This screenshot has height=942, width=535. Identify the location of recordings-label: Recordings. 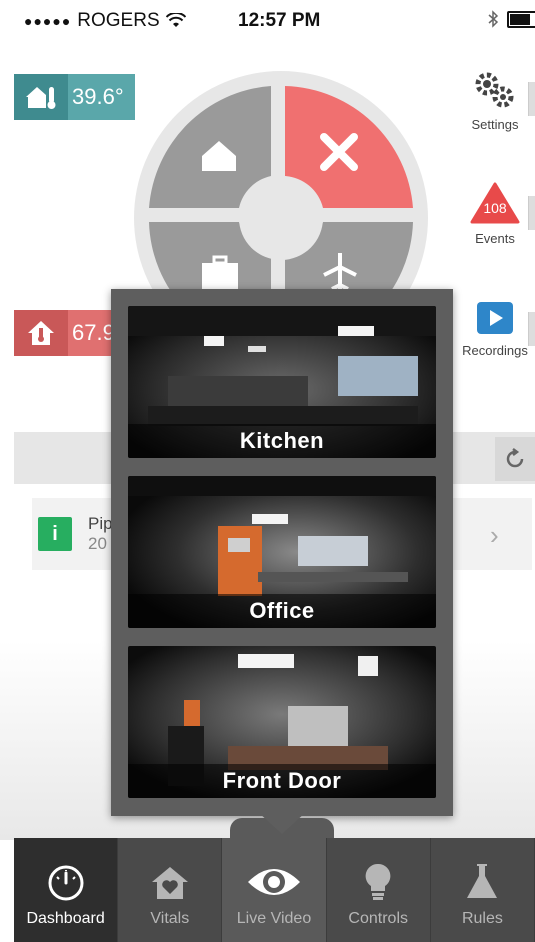
(495, 350).